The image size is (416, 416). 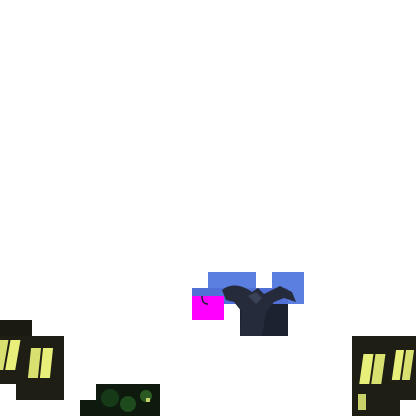 What do you see at coordinates (232, 280) in the screenshot?
I see `sky-patch` at bounding box center [232, 280].